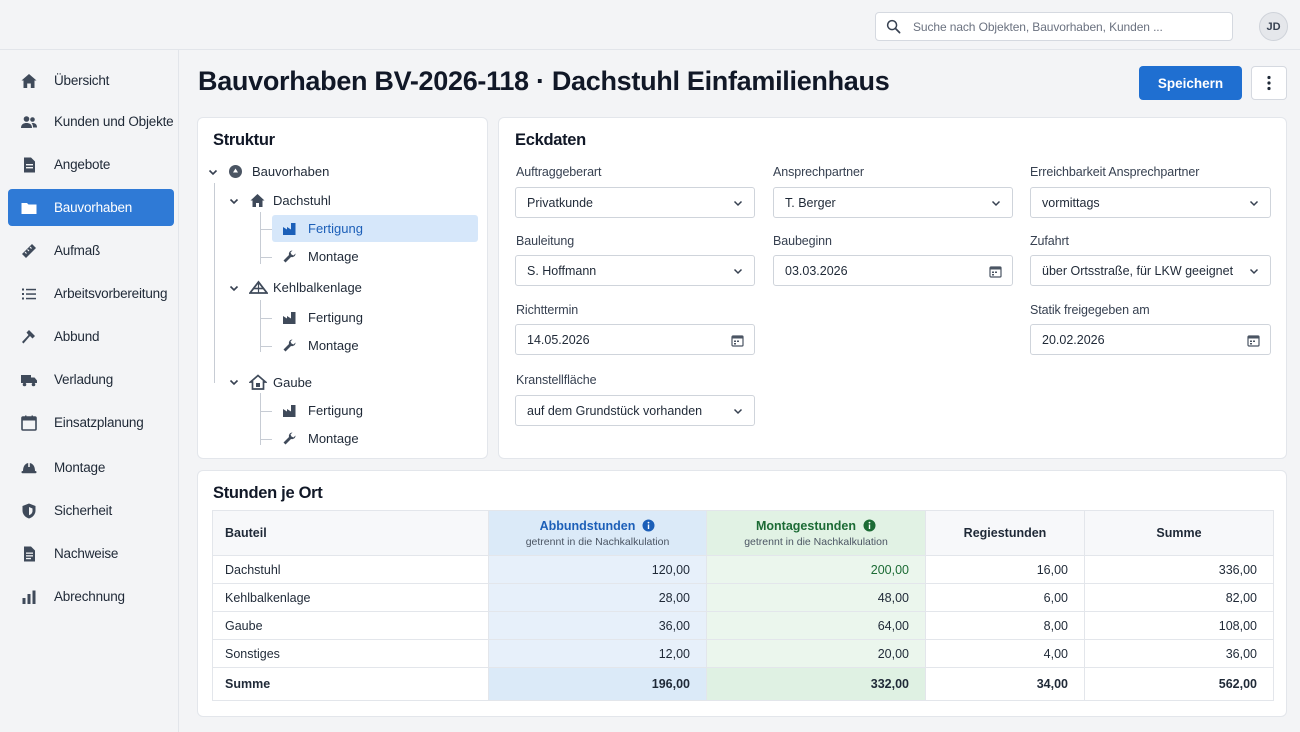 This screenshot has height=732, width=1300. Describe the element at coordinates (91, 422) in the screenshot. I see `sidebar-item-einsatzplanung: Einsatzplanung` at that location.